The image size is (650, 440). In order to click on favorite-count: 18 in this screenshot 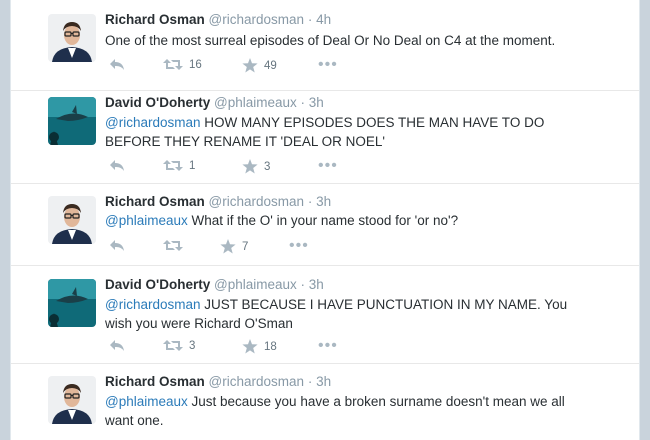, I will do `click(270, 346)`.